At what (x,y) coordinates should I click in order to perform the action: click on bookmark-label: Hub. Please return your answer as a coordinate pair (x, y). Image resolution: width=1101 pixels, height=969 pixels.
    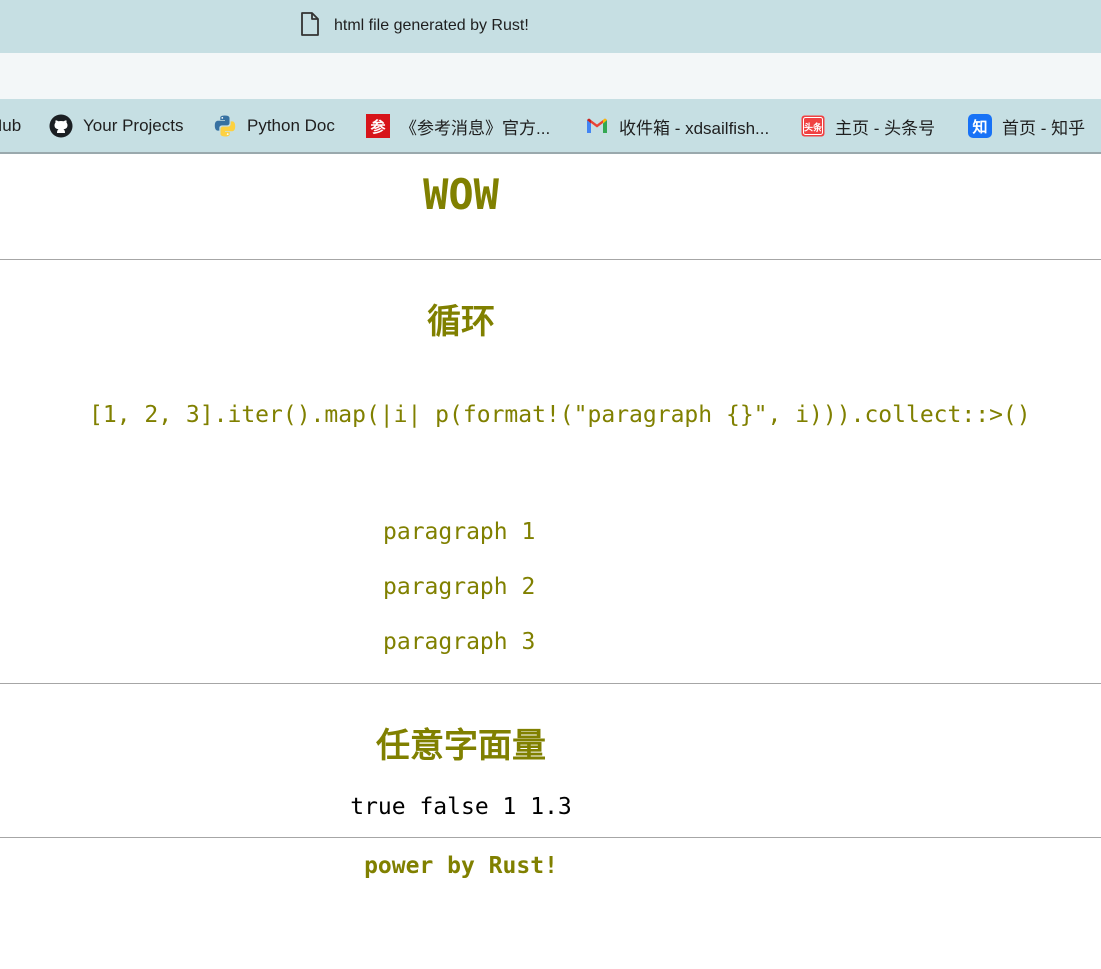
    Looking at the image, I should click on (11, 125).